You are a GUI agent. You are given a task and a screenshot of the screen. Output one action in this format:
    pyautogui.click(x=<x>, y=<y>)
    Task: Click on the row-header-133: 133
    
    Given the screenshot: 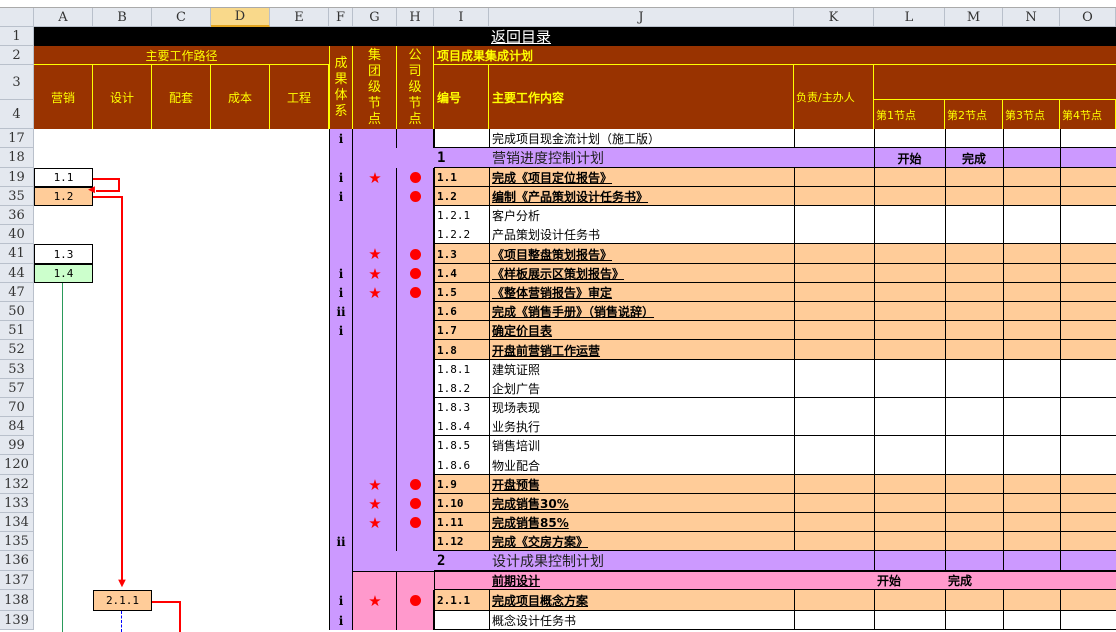 What is the action you would take?
    pyautogui.click(x=17, y=503)
    